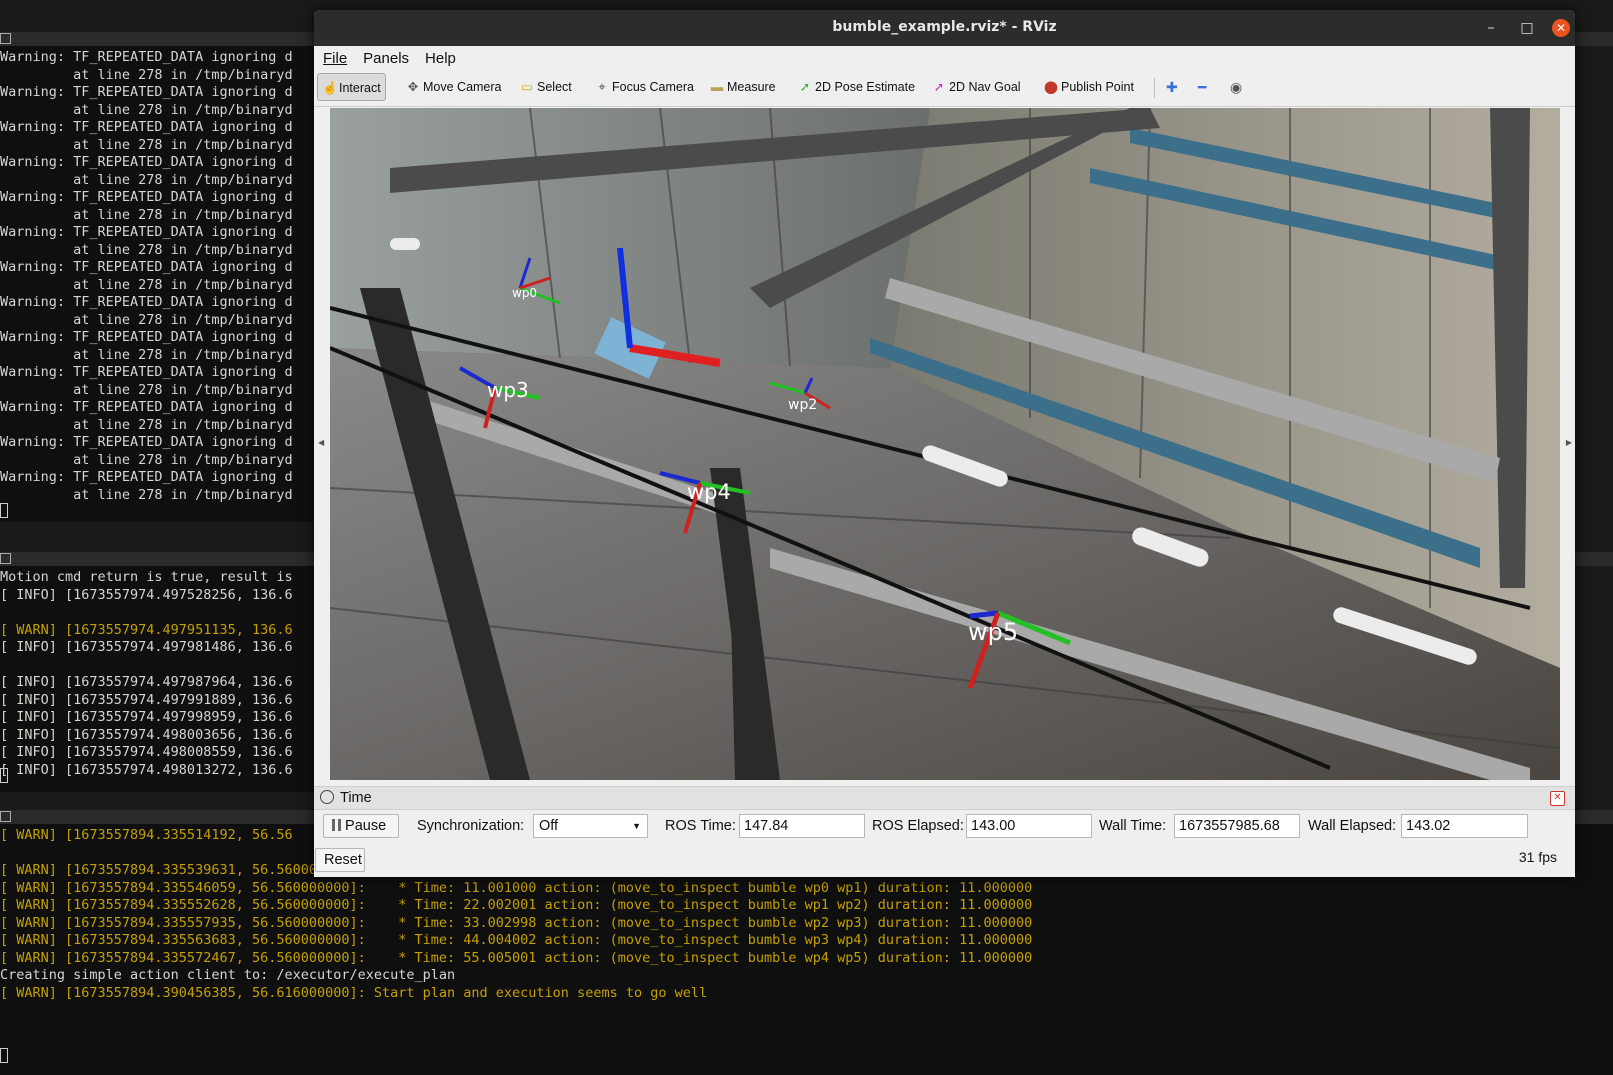 This screenshot has height=1075, width=1613. What do you see at coordinates (644, 87) in the screenshot?
I see `tool-focus-camera: ⌖ Focus Camera` at bounding box center [644, 87].